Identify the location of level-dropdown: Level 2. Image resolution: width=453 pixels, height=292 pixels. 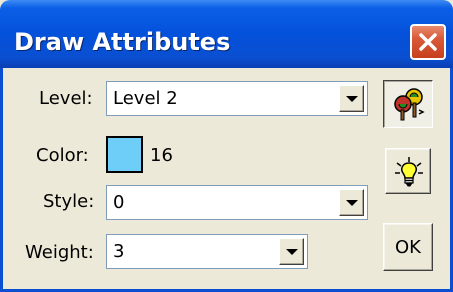
(237, 98).